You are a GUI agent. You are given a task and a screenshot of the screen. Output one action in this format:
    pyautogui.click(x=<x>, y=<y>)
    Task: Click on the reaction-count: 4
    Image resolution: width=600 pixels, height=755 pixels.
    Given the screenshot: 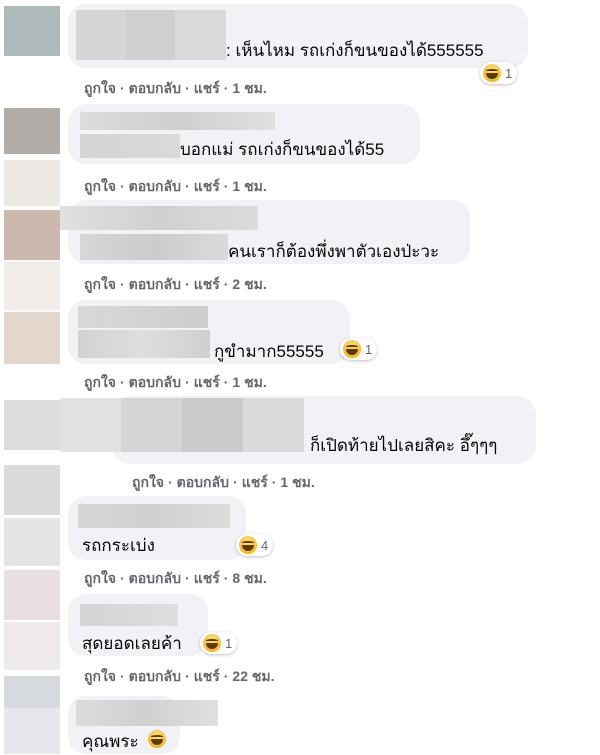 What is the action you would take?
    pyautogui.click(x=255, y=545)
    